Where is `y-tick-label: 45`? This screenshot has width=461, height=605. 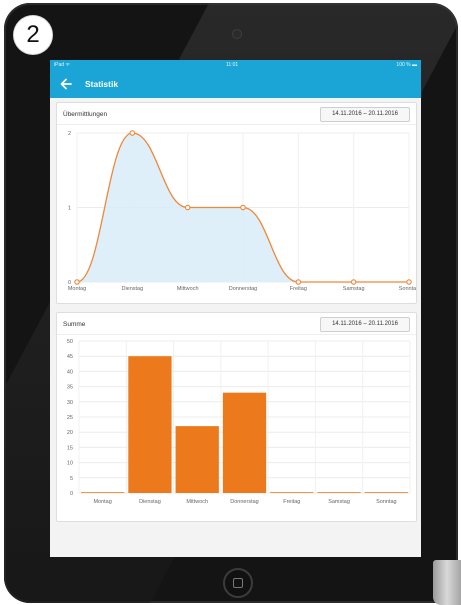 y-tick-label: 45 is located at coordinates (70, 357).